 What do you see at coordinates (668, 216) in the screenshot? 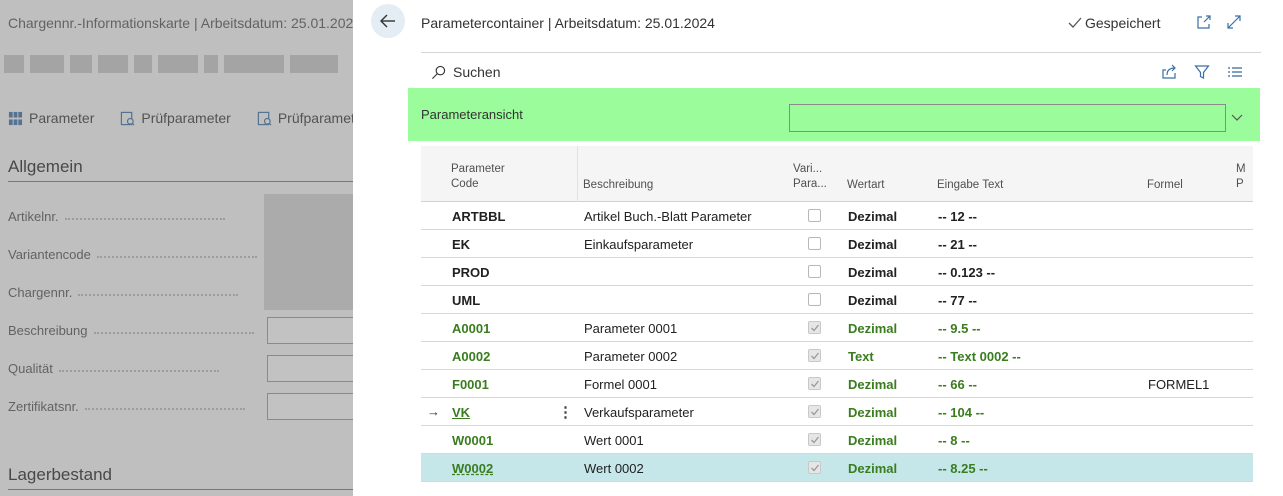
I see `cell-beschreibung: Artikel Buch.-Blatt Parameter` at bounding box center [668, 216].